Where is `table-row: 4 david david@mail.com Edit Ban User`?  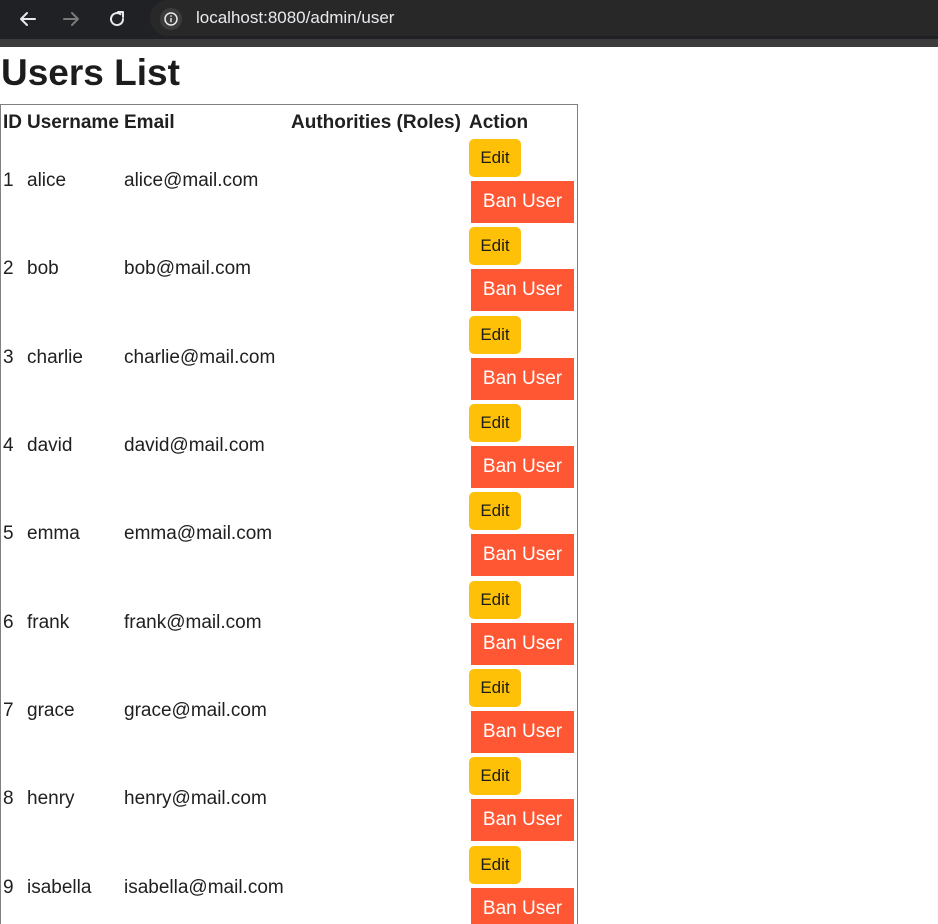
table-row: 4 david david@mail.com Edit Ban User is located at coordinates (289, 446).